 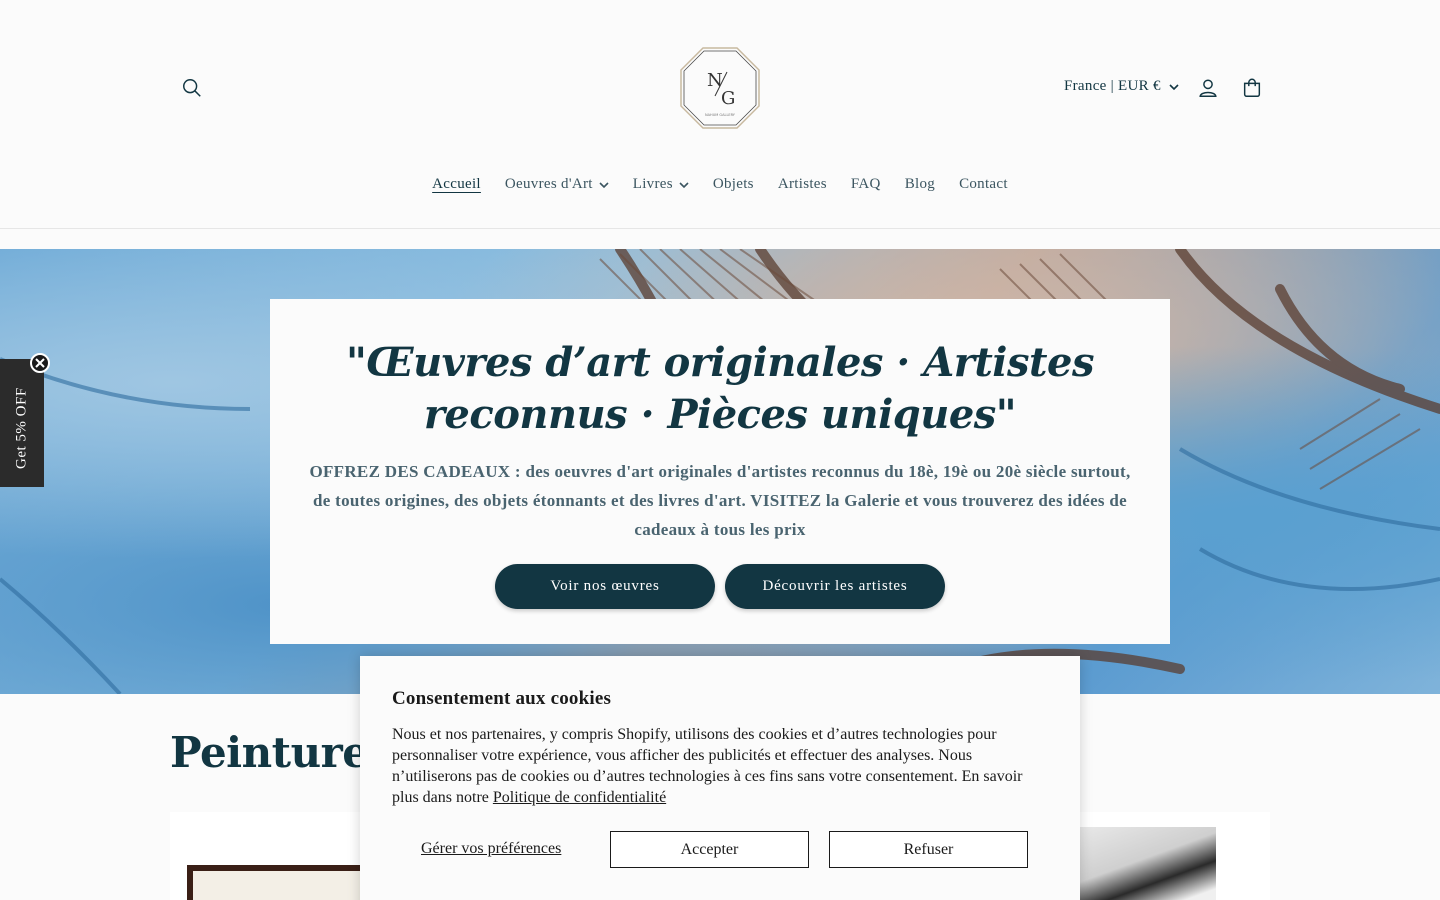 What do you see at coordinates (1252, 88) in the screenshot?
I see `bag-icon` at bounding box center [1252, 88].